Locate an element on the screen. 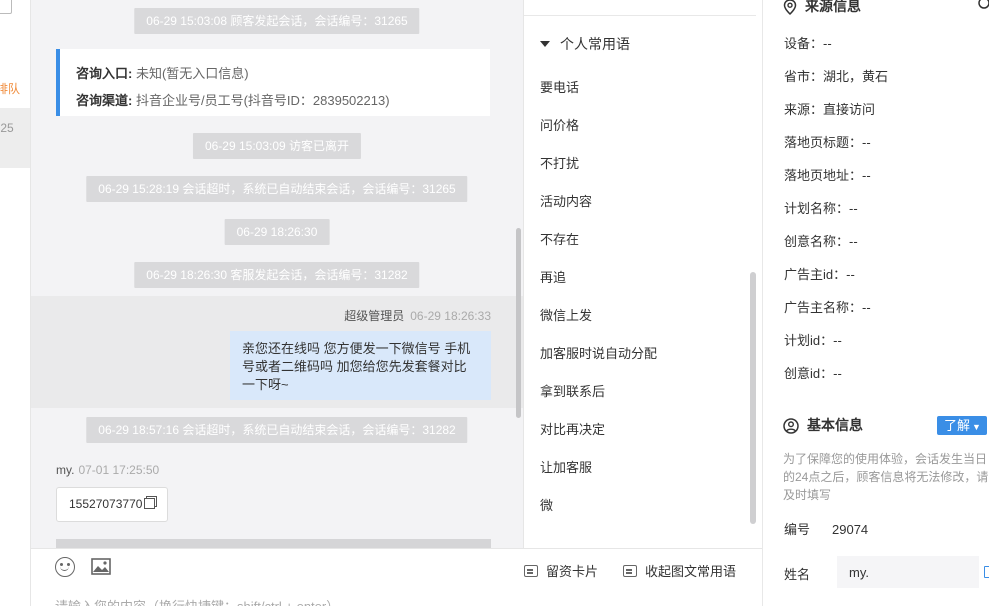 This screenshot has height=606, width=989. system-message: 06-29 15:28:19 会话超时，系统已自动结束会话，会话编号：31265 is located at coordinates (277, 189).